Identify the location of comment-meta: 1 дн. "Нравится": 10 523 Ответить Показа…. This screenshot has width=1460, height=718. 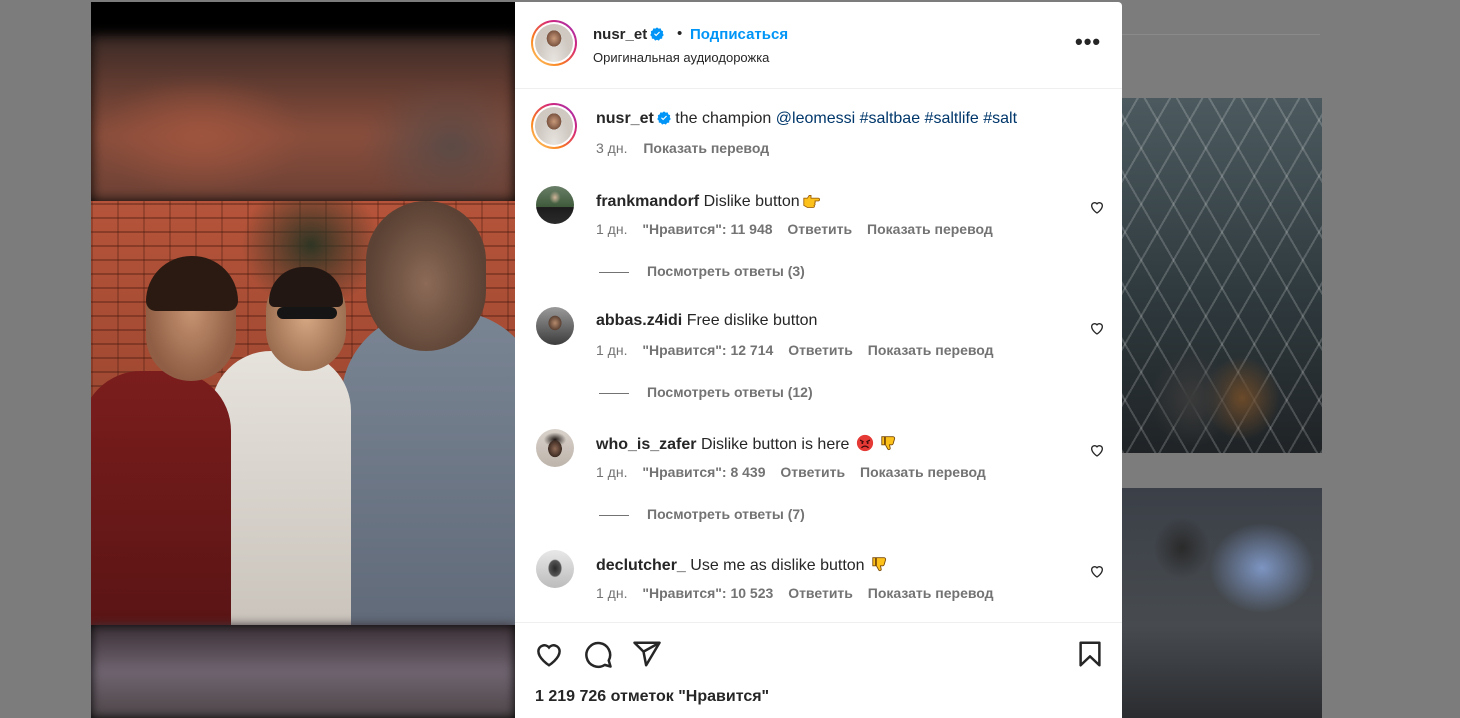
(800, 593).